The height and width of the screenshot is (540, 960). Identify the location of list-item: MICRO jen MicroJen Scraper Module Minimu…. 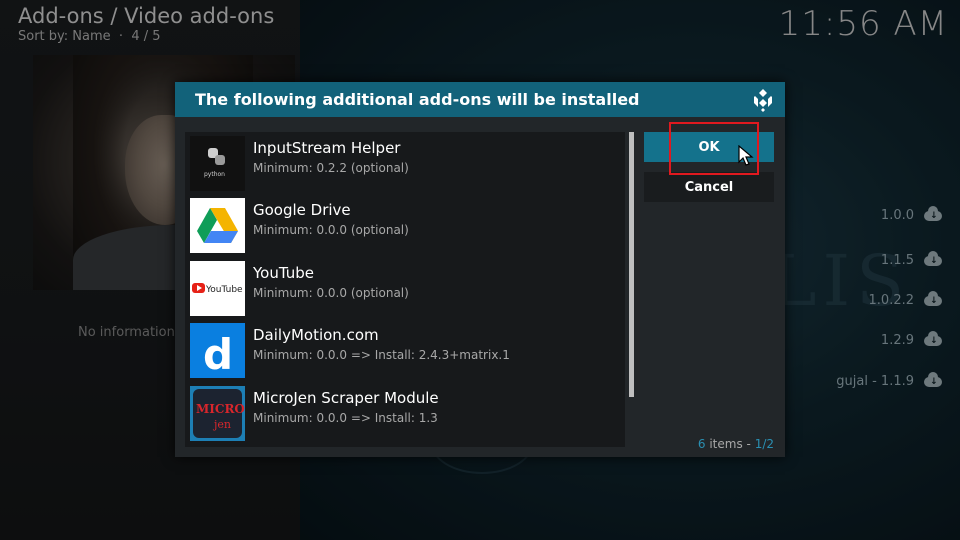
(405, 412).